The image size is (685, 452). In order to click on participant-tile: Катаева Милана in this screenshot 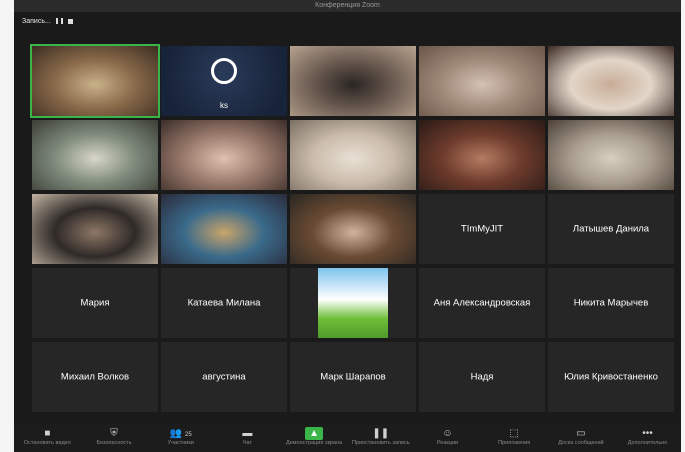, I will do `click(224, 303)`.